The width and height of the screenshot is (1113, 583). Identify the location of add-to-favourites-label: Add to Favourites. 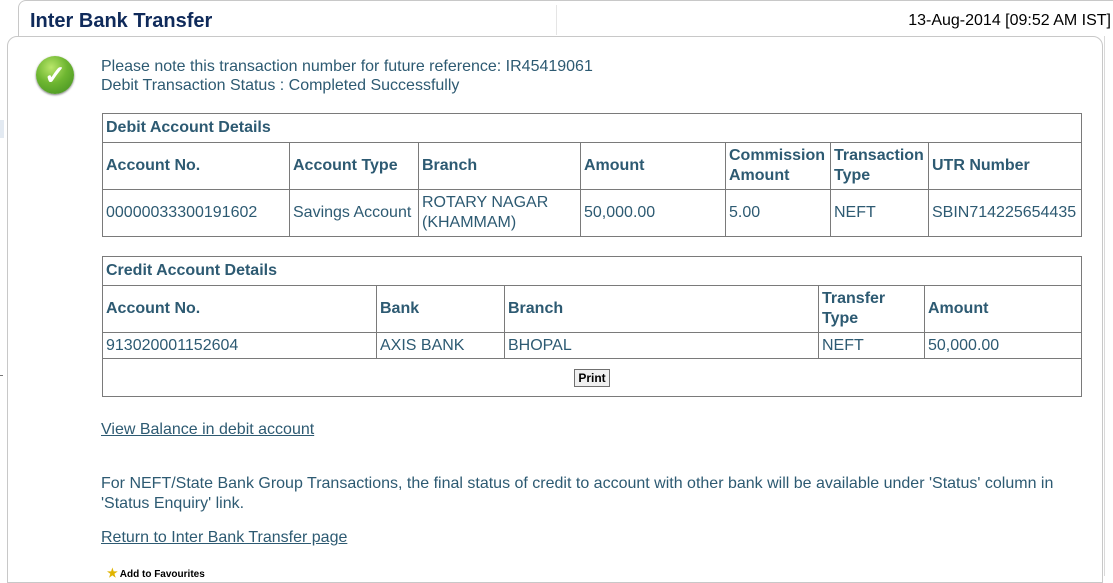
(162, 574).